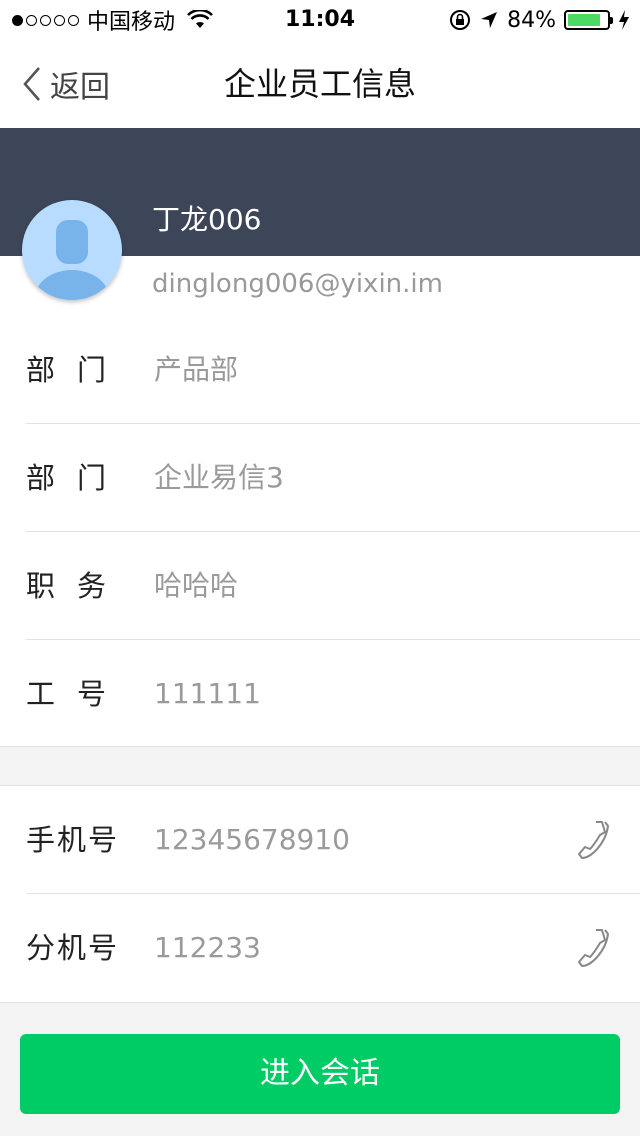  I want to click on signal-strength-icon, so click(45, 20).